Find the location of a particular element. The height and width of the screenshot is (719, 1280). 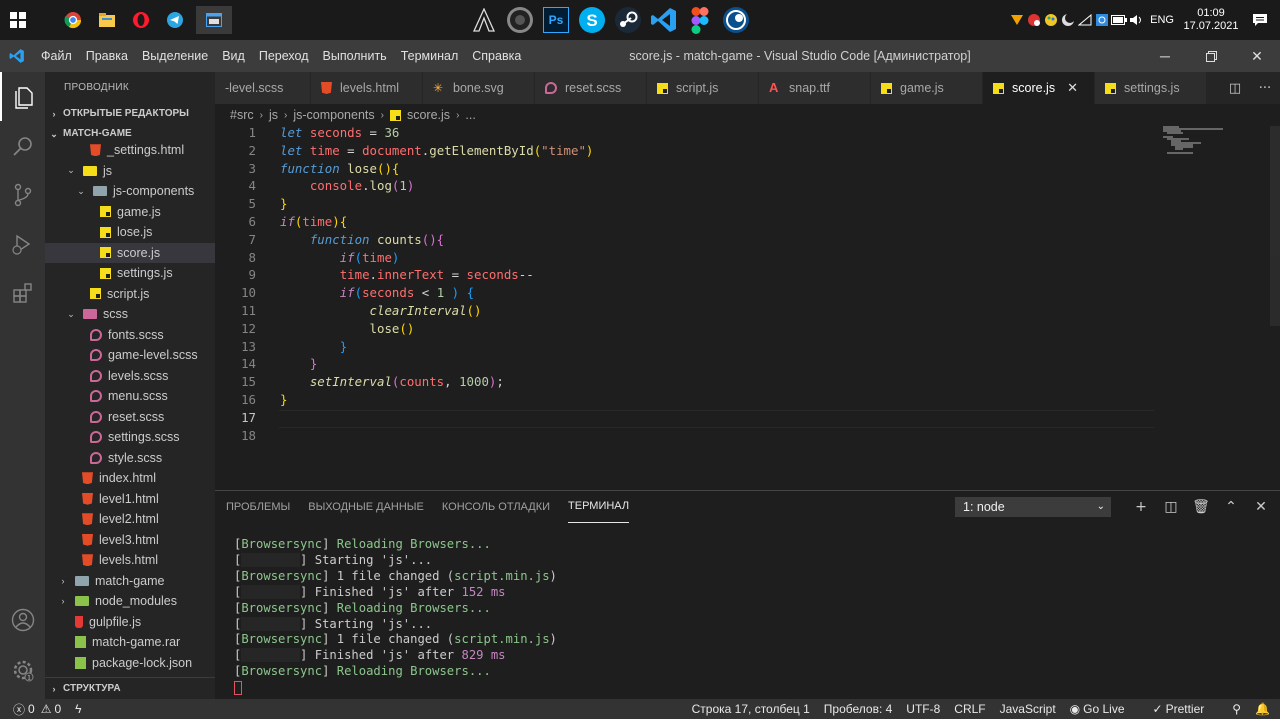

tree-item: level3.html is located at coordinates (130, 540).